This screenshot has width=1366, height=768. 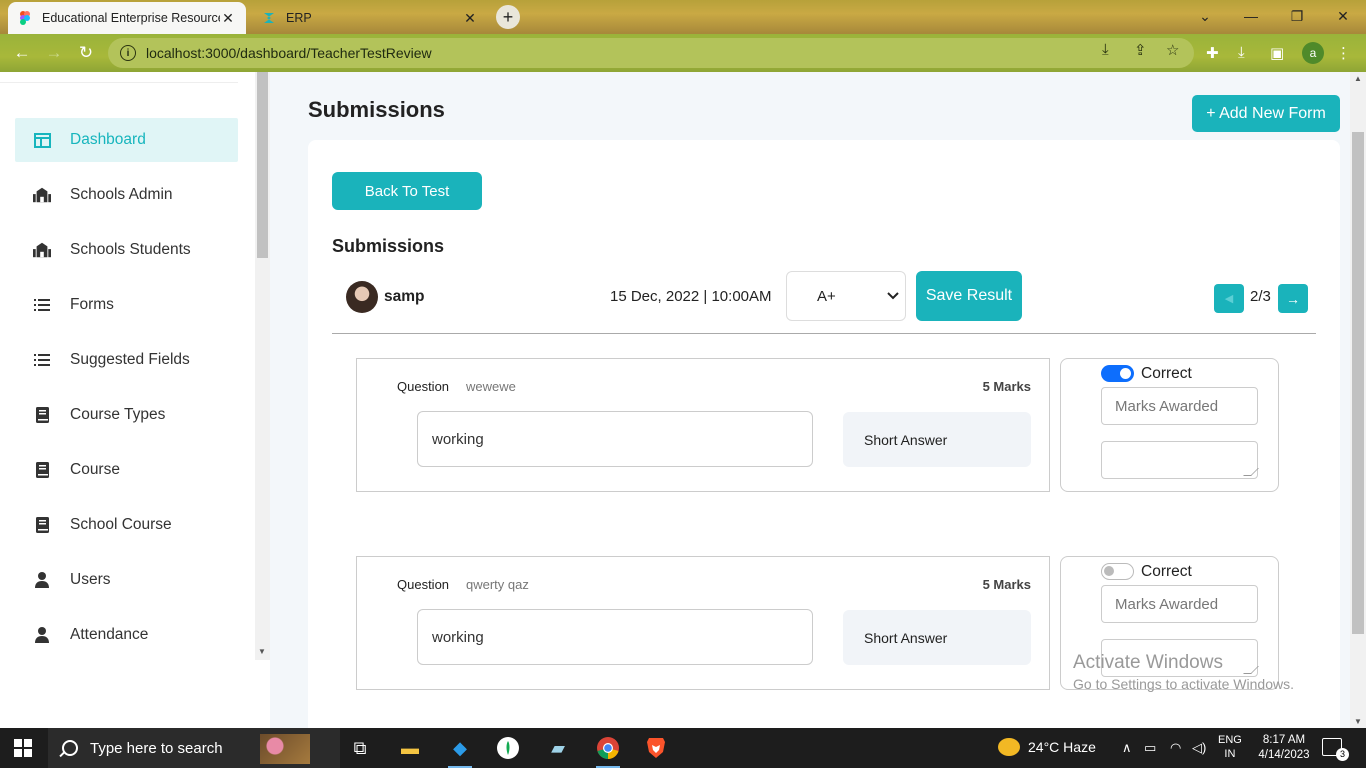 I want to click on windows-start-icon, so click(x=23, y=748).